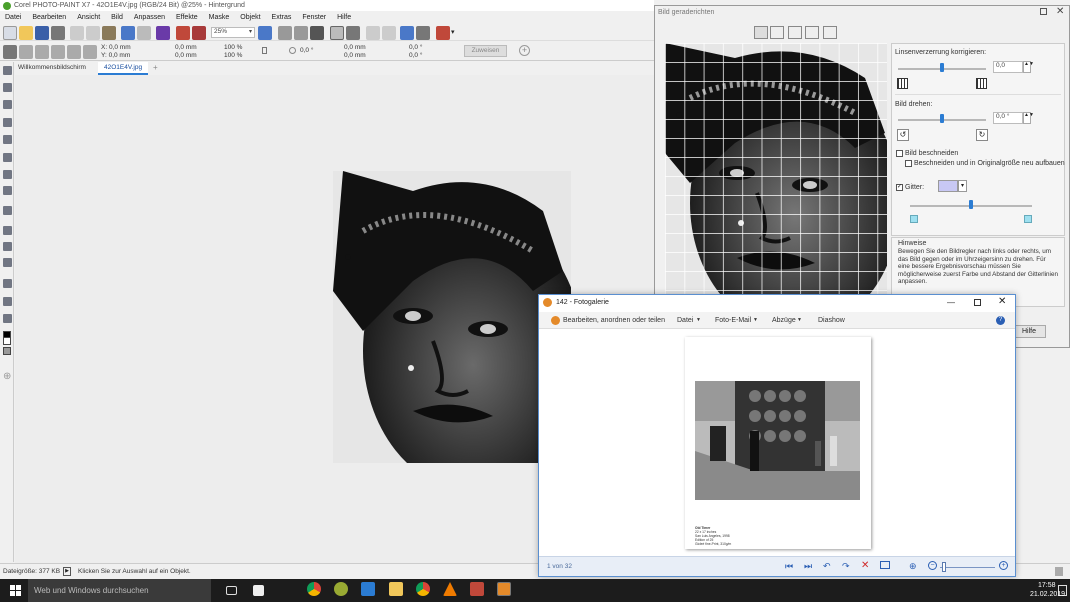  Describe the element at coordinates (7, 70) in the screenshot. I see `pick-tool-icon` at that location.